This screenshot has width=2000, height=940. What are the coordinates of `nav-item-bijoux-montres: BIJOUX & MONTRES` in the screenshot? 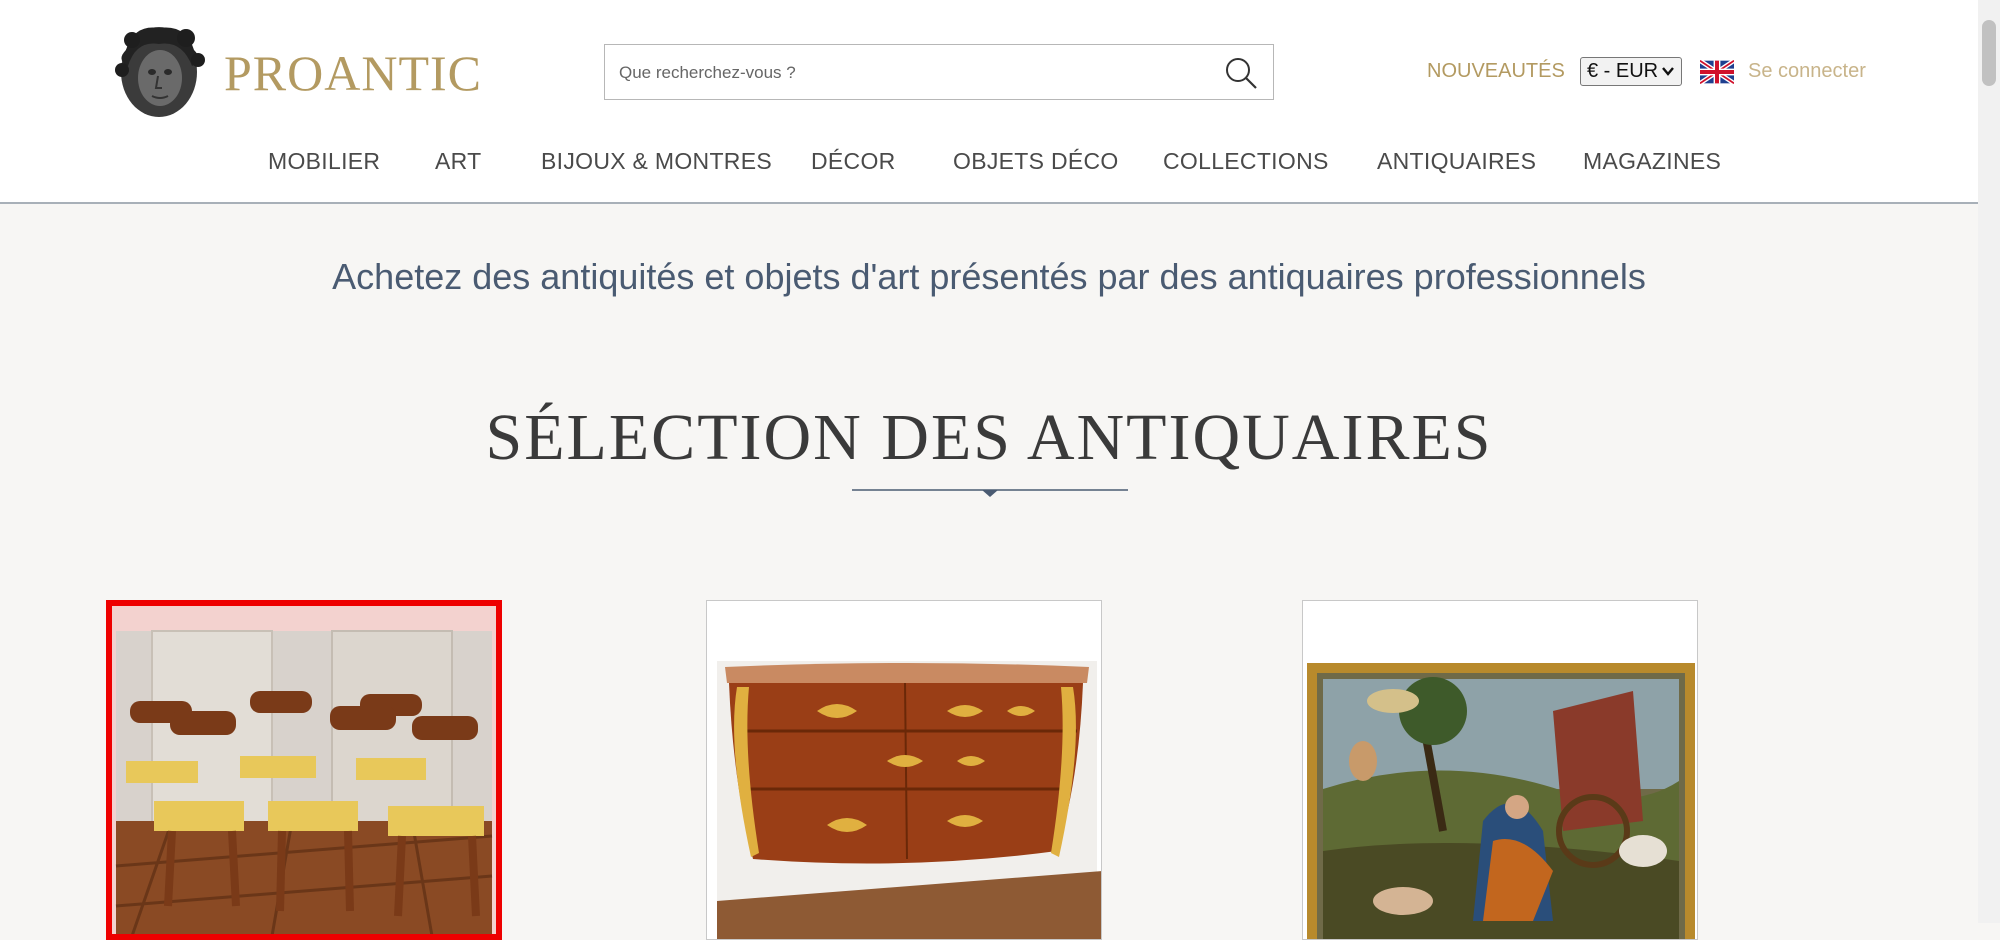 It's located at (656, 161).